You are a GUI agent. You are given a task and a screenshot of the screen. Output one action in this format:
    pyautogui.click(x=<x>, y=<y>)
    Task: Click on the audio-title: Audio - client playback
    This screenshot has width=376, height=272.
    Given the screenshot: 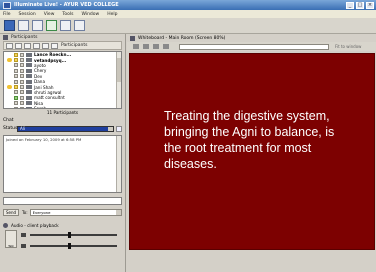 What is the action you would take?
    pyautogui.click(x=35, y=225)
    